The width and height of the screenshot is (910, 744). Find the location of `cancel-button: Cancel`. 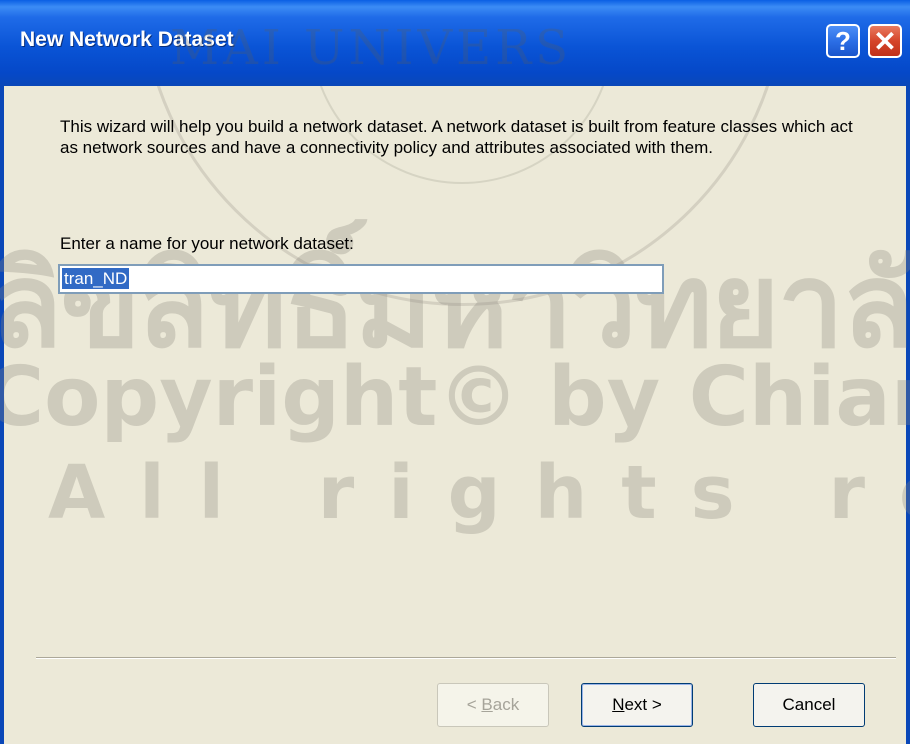

cancel-button: Cancel is located at coordinates (809, 705).